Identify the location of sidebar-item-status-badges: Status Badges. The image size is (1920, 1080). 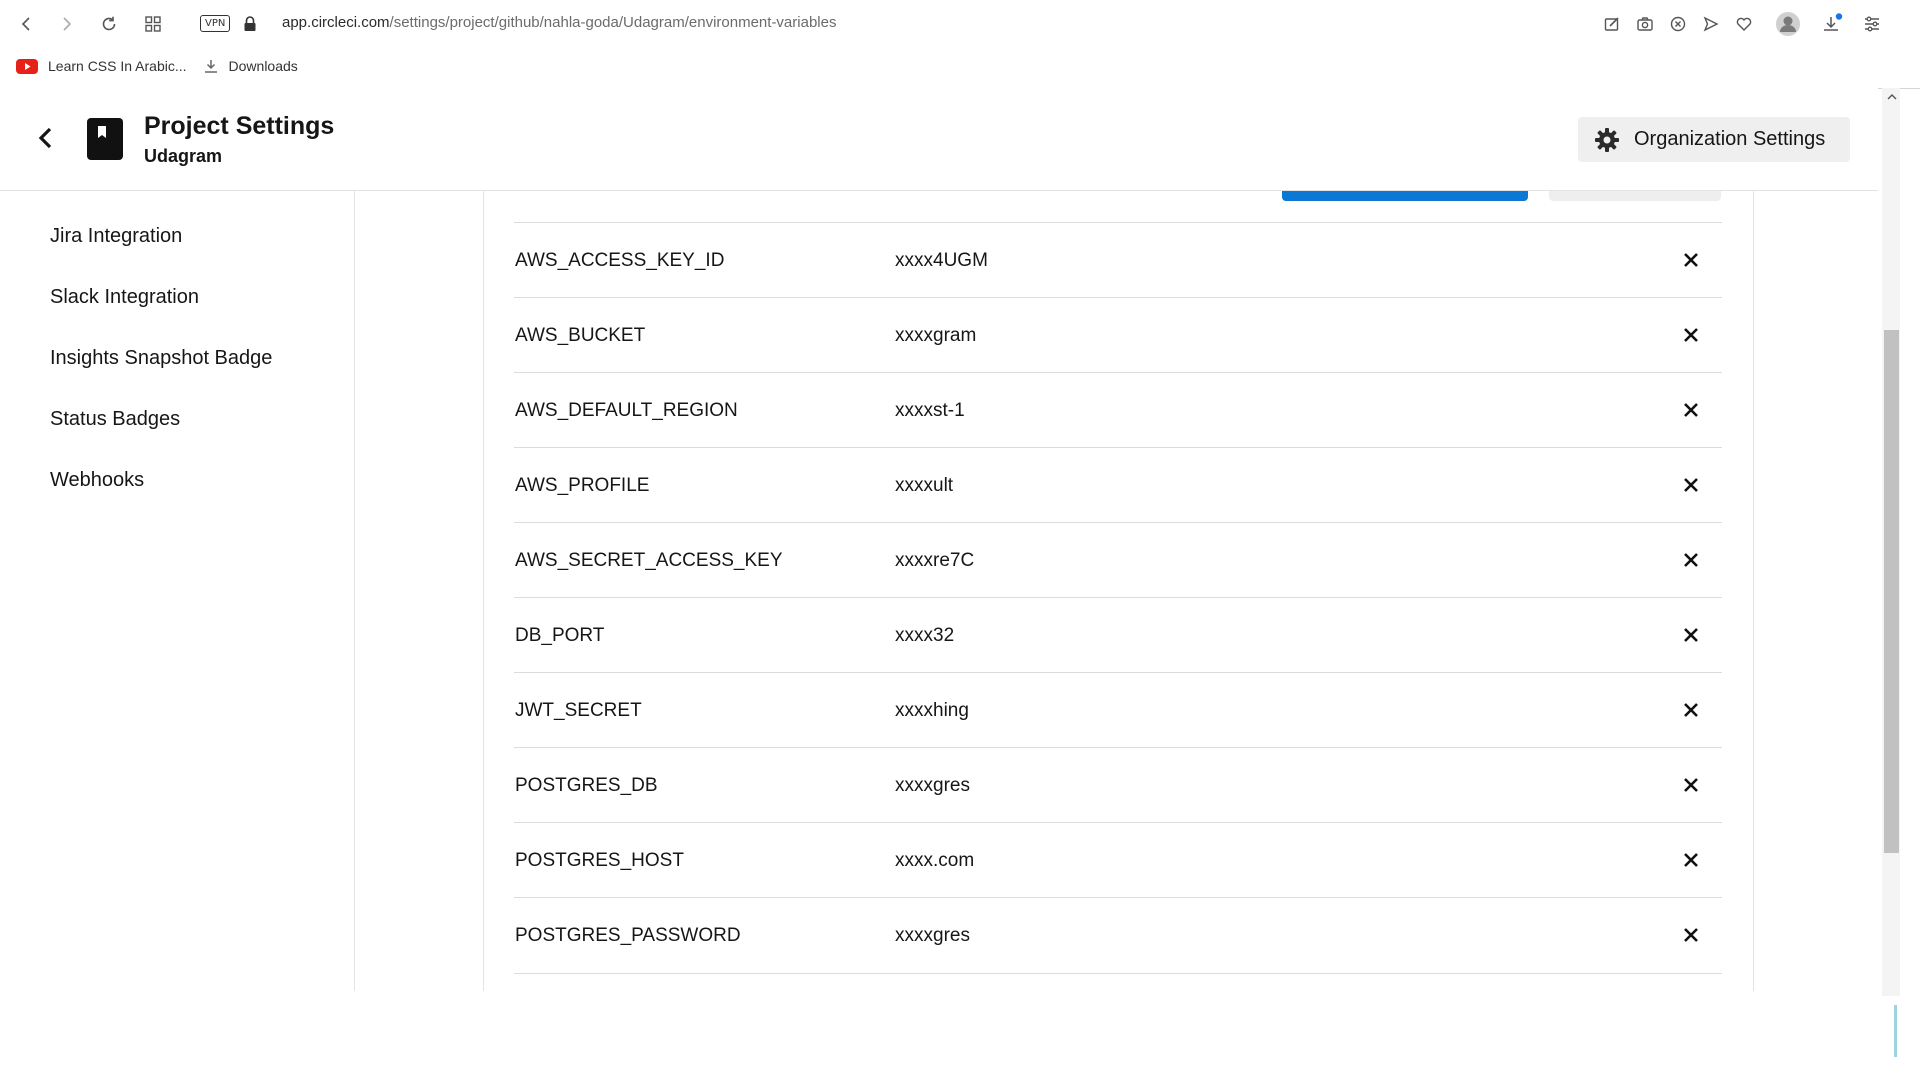
(115, 419).